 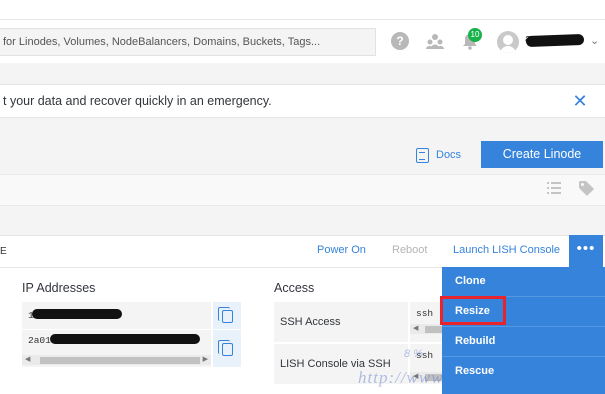 What do you see at coordinates (586, 188) in the screenshot?
I see `tag-icon` at bounding box center [586, 188].